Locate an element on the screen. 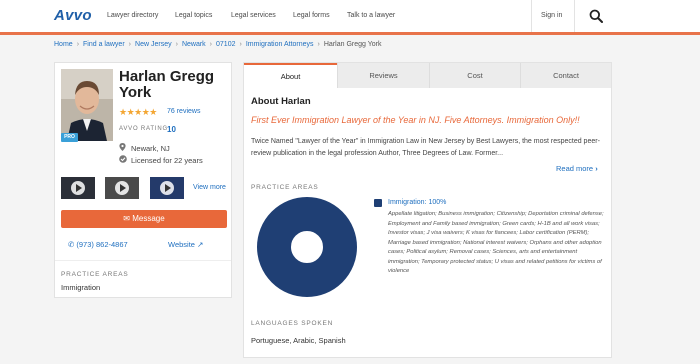  divider is located at coordinates (143, 260).